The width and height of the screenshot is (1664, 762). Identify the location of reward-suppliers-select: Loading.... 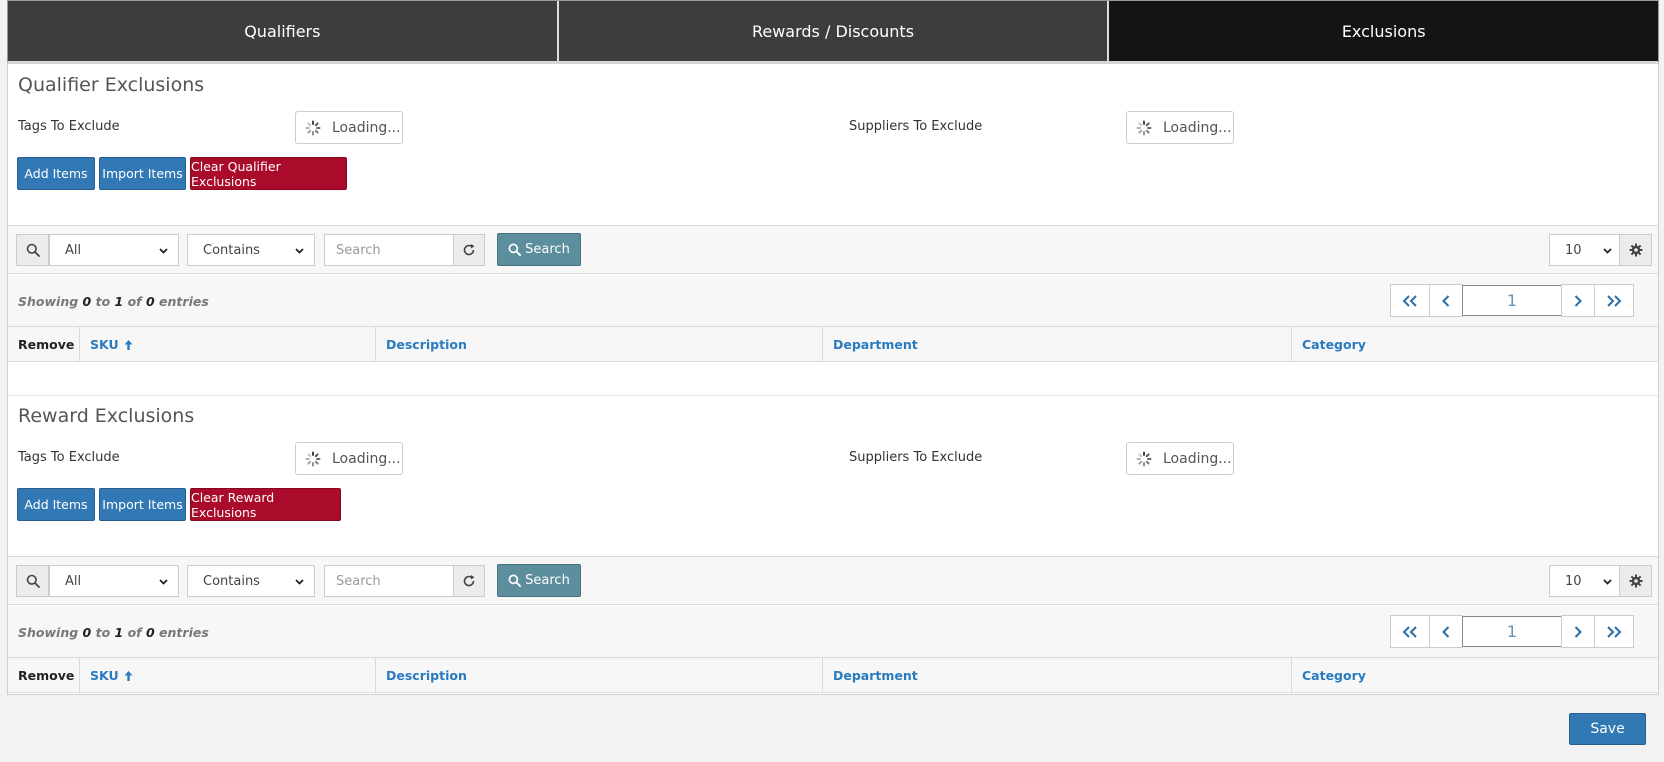
(1180, 458).